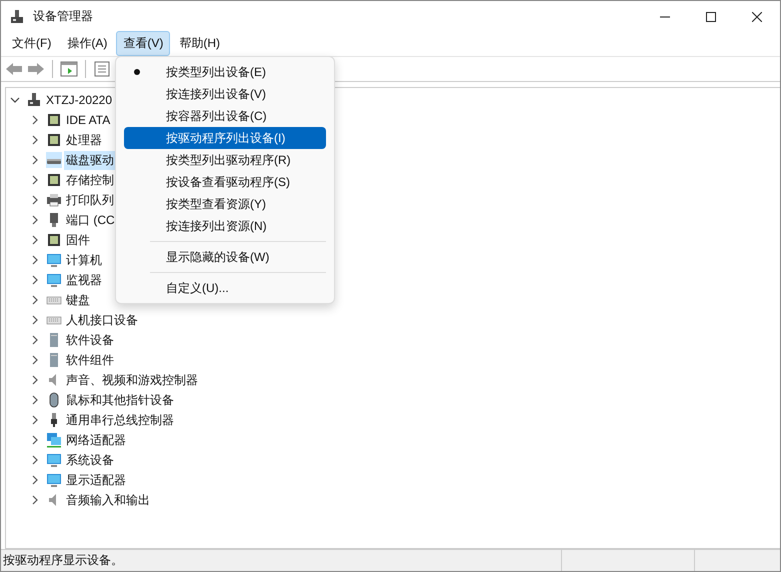 The image size is (781, 572). Describe the element at coordinates (199, 43) in the screenshot. I see `menu-item: 帮助(H)` at that location.